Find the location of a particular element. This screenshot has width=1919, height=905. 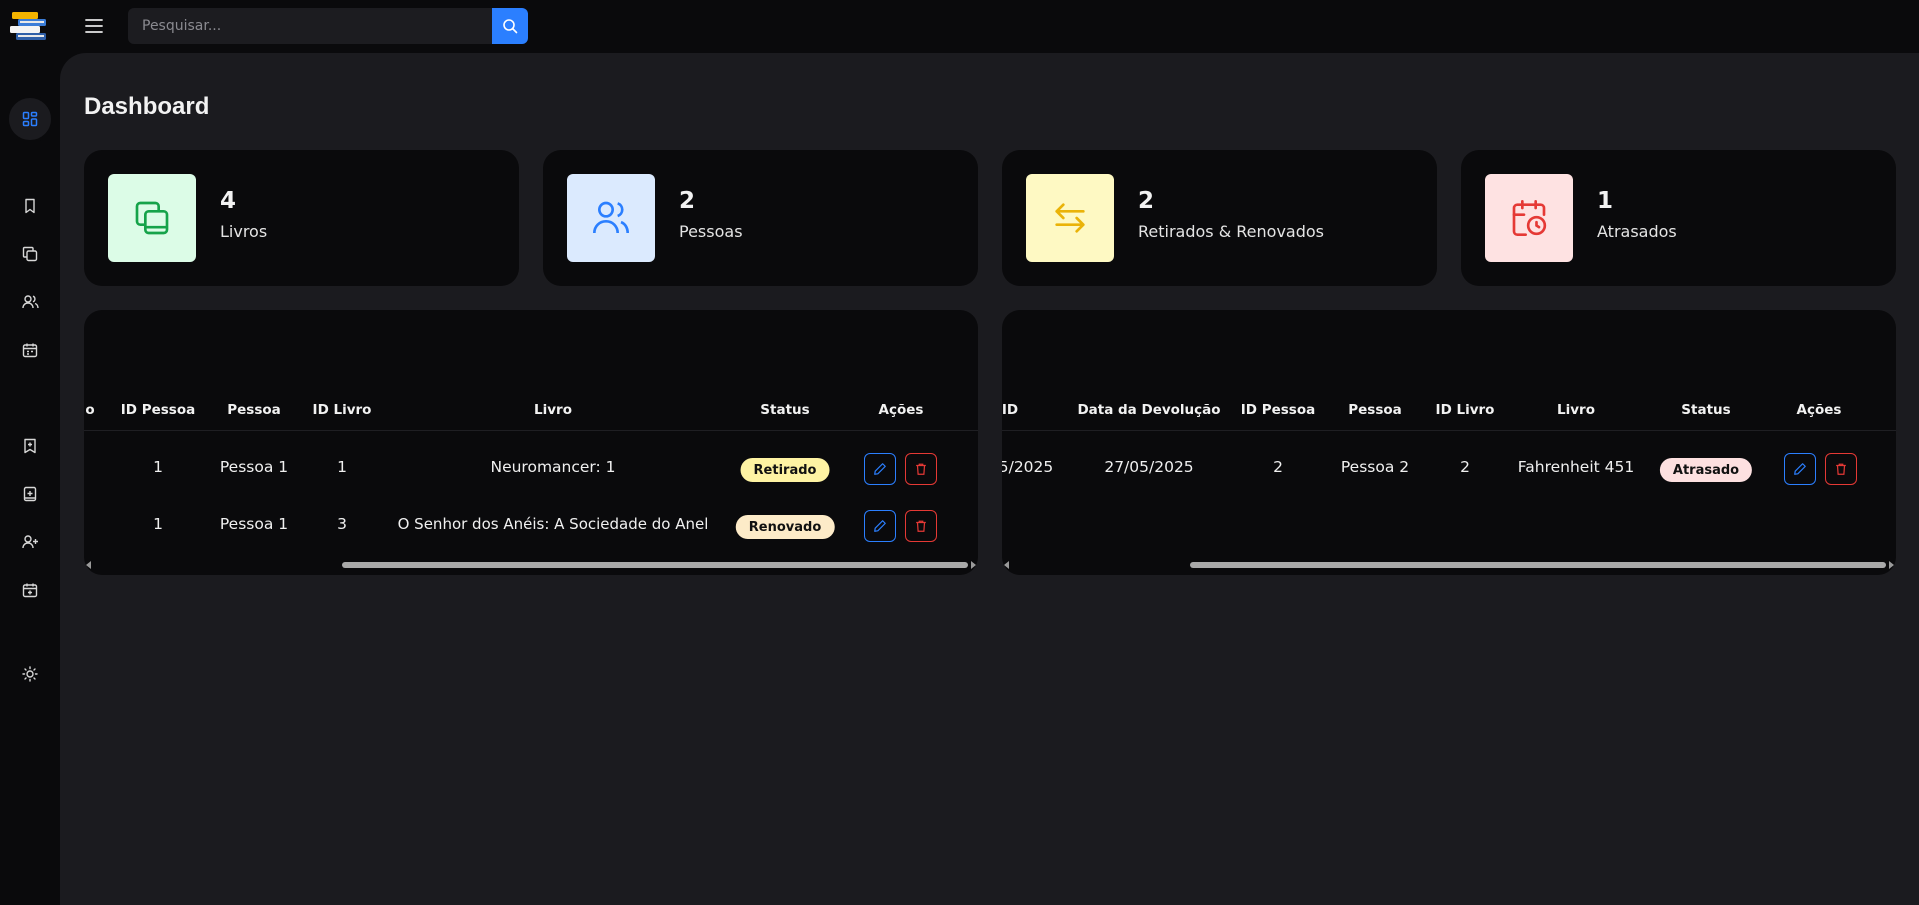

sidebar-item-add-bookmark is located at coordinates (30, 446).